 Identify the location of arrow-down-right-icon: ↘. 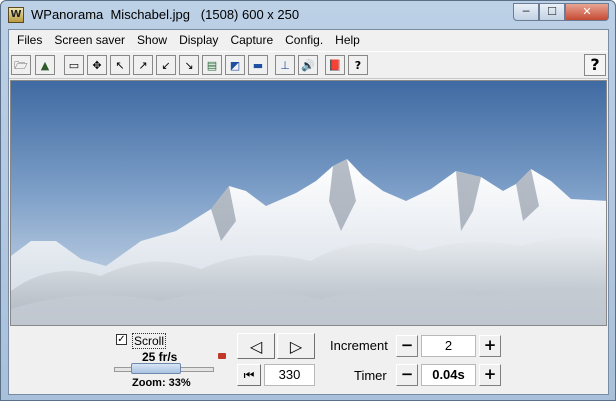
(189, 65).